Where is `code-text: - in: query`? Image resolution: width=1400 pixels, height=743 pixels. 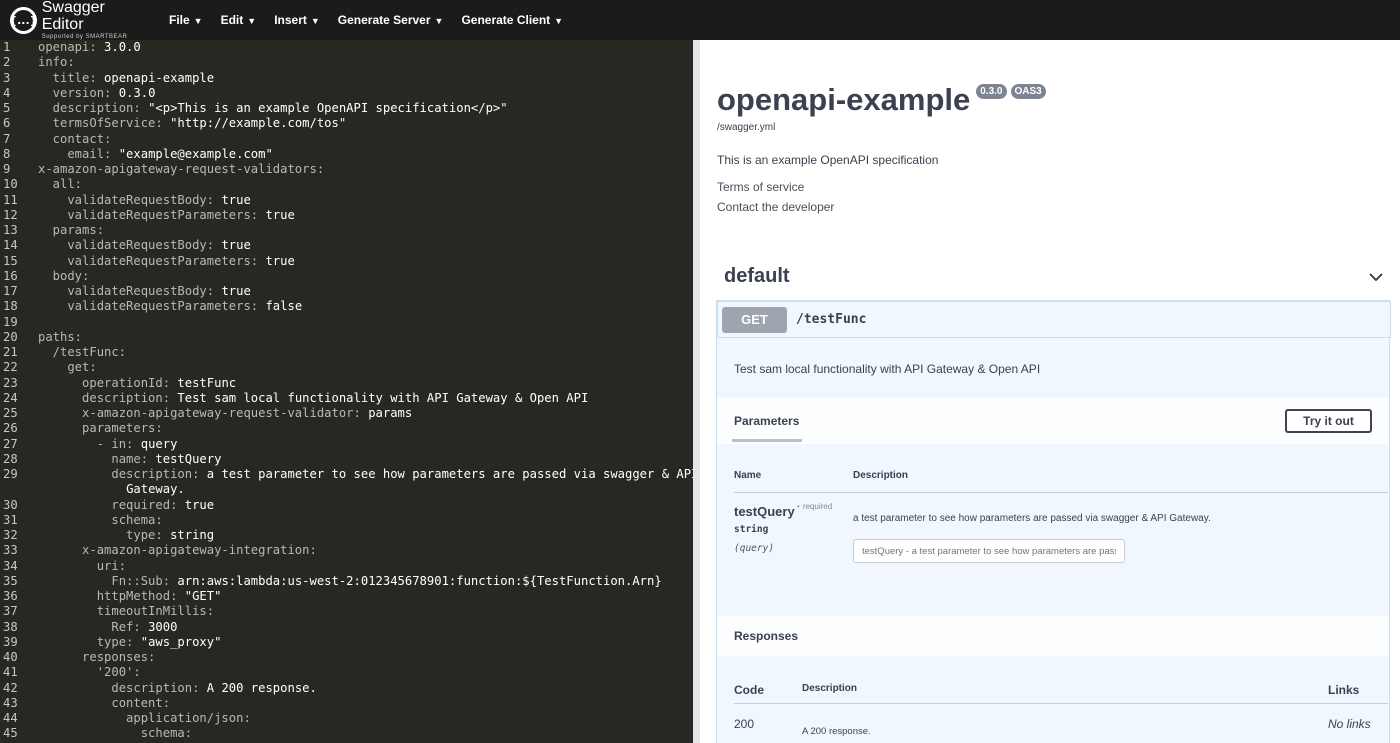 code-text: - in: query is located at coordinates (103, 444).